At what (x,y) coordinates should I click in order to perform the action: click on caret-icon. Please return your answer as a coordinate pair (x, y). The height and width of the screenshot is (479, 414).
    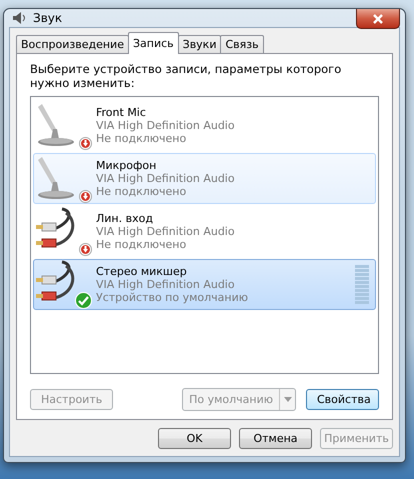
    Looking at the image, I should click on (288, 399).